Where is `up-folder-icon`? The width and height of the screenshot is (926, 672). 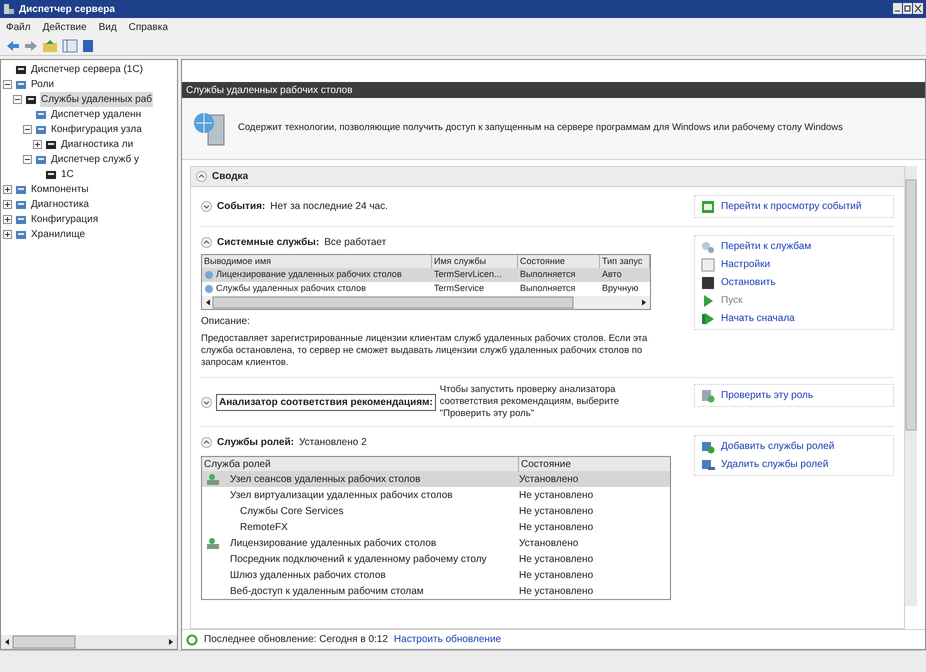 up-folder-icon is located at coordinates (50, 45).